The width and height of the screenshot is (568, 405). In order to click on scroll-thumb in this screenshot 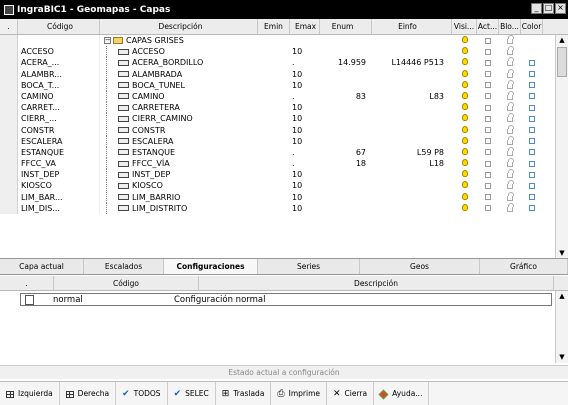, I will do `click(562, 62)`.